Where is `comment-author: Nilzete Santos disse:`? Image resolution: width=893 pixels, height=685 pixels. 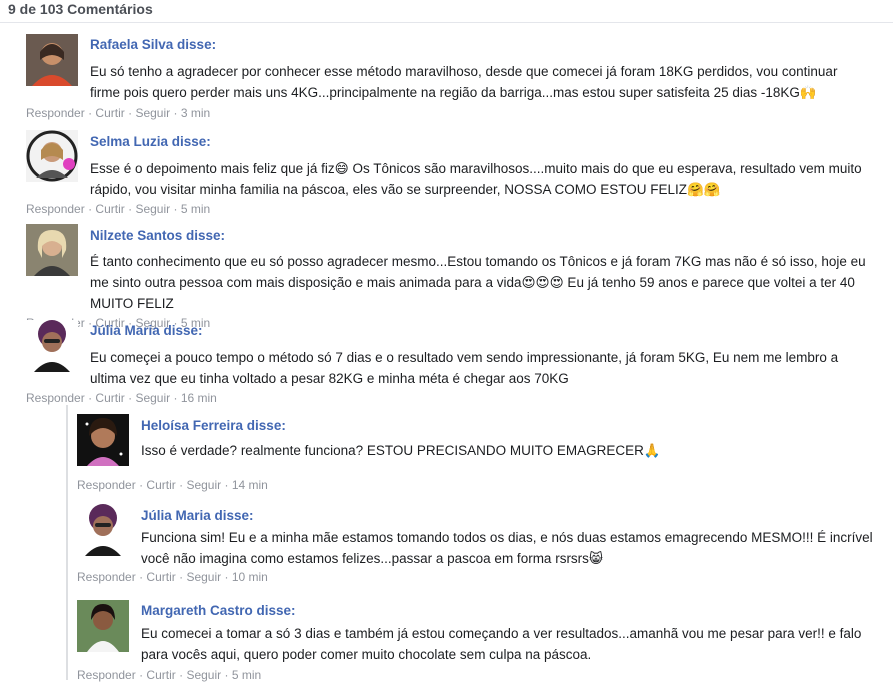
comment-author: Nilzete Santos disse: is located at coordinates (157, 235).